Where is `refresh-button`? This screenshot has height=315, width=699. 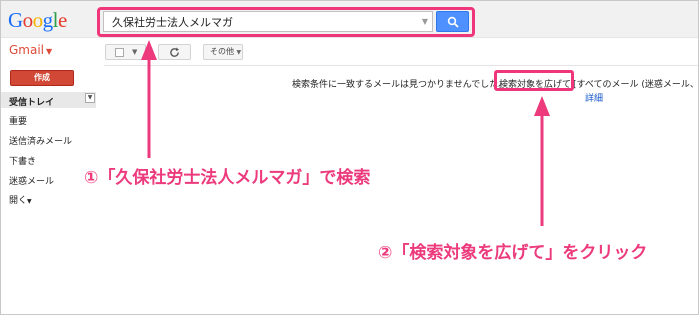 refresh-button is located at coordinates (174, 52).